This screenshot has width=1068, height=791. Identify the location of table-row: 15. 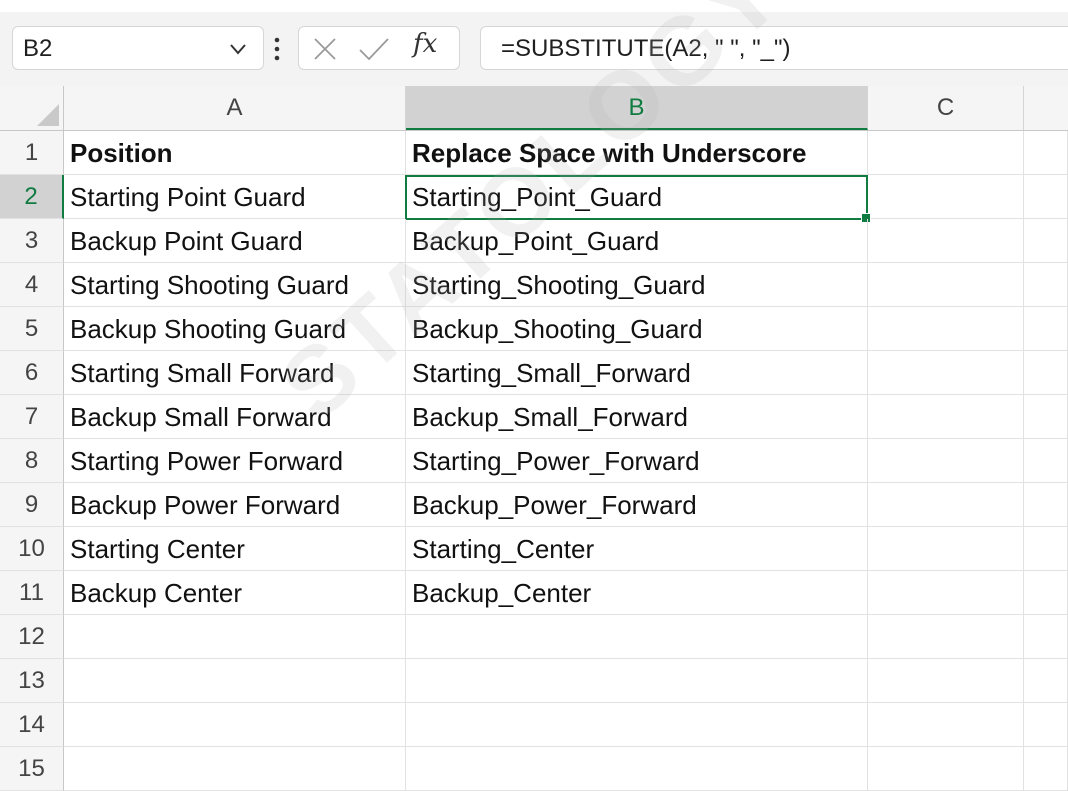
(534, 769).